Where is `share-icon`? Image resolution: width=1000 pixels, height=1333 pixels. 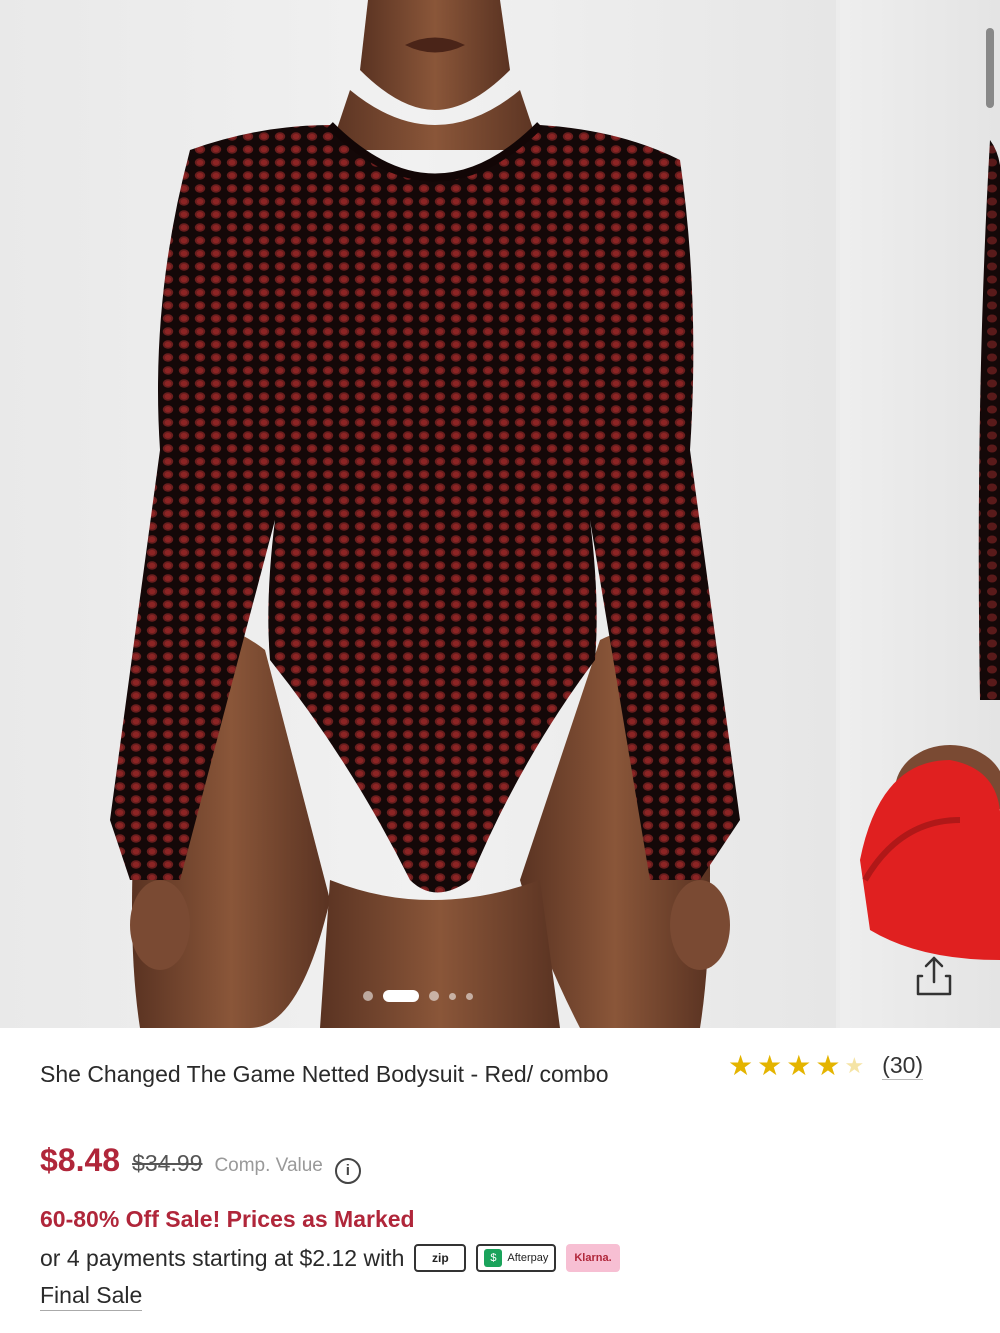 share-icon is located at coordinates (934, 976).